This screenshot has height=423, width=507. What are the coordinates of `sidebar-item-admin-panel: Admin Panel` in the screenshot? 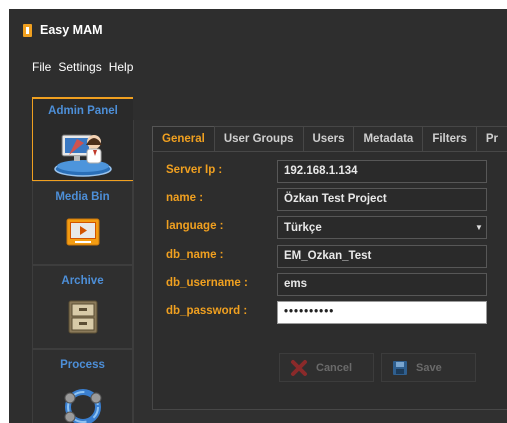 It's located at (82, 139).